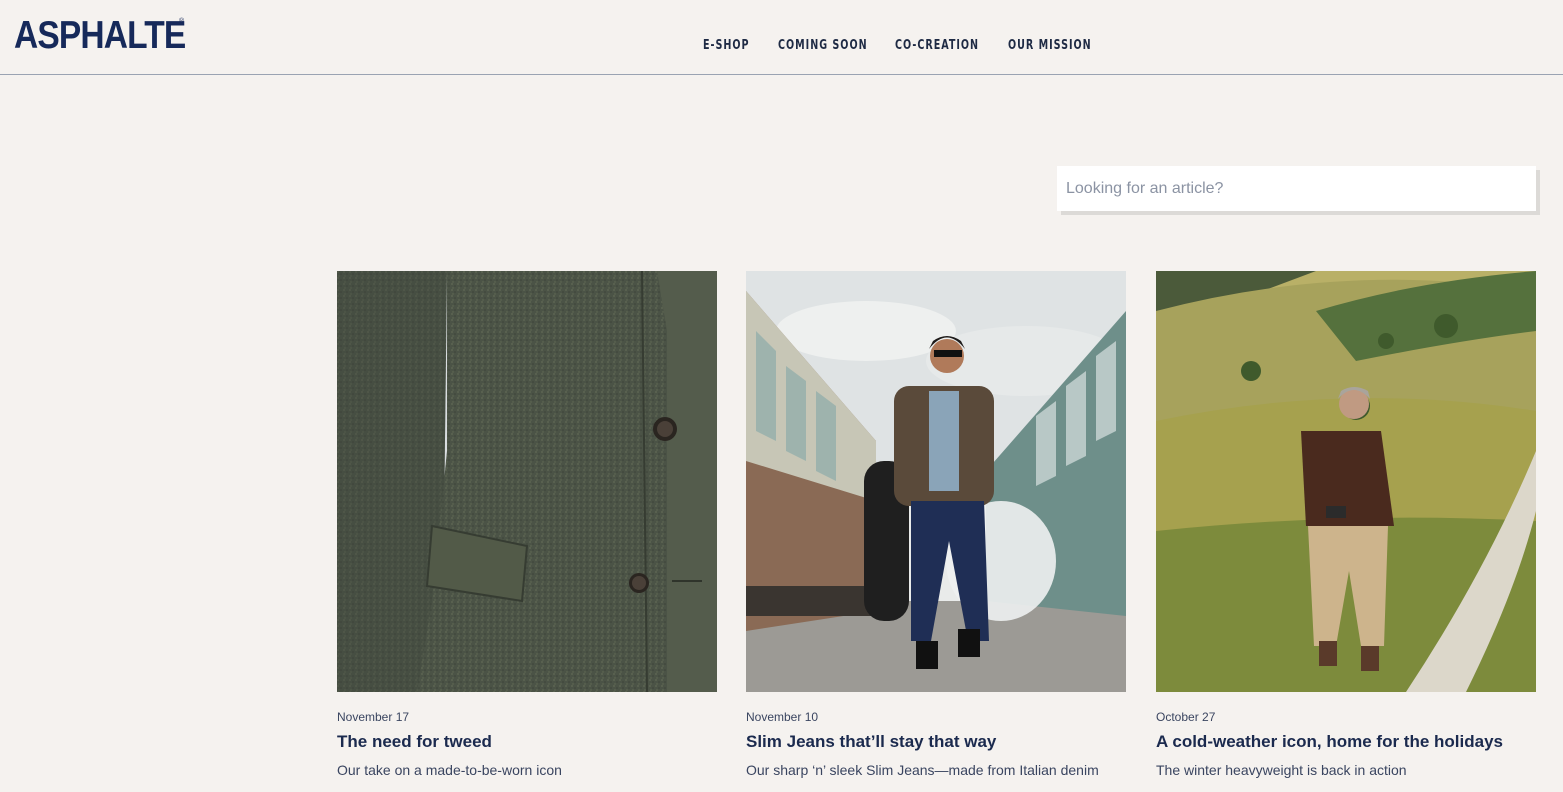  What do you see at coordinates (823, 46) in the screenshot?
I see `nav-item-coming-soon: COMING SOON` at bounding box center [823, 46].